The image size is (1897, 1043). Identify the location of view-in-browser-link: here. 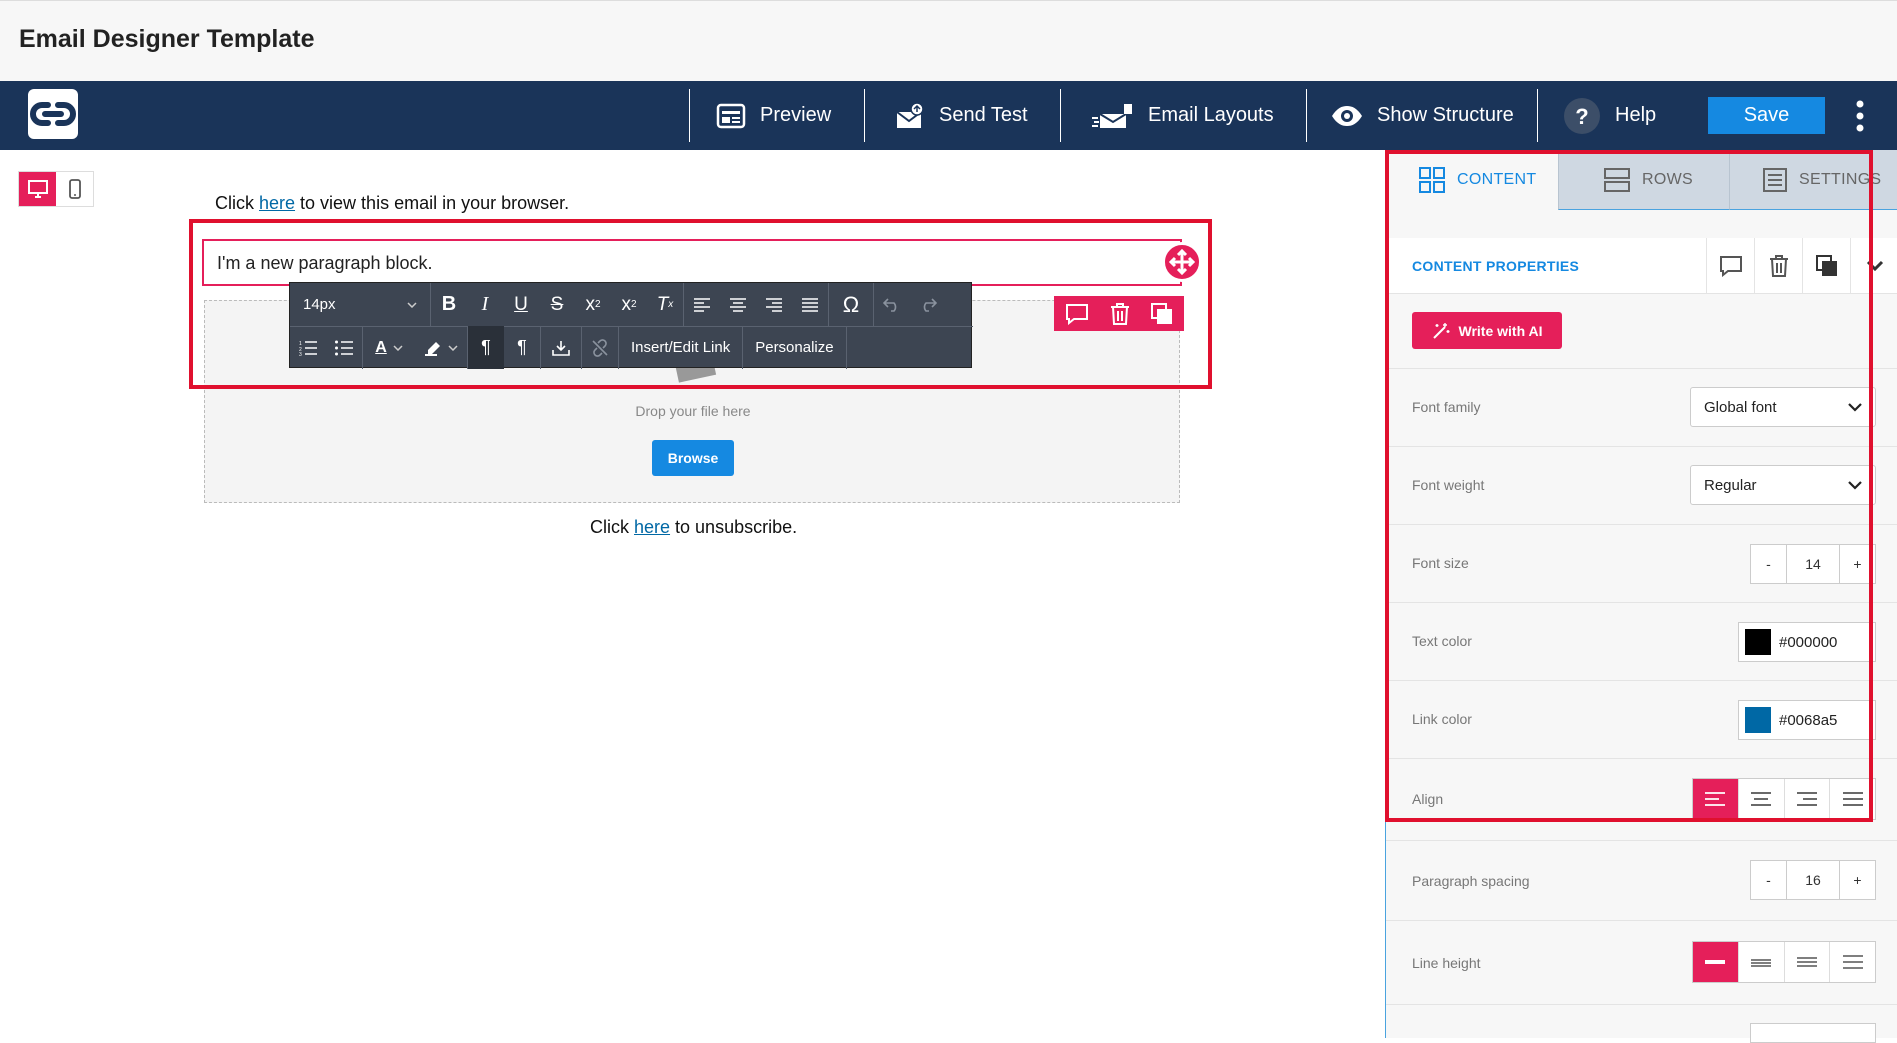
(277, 203).